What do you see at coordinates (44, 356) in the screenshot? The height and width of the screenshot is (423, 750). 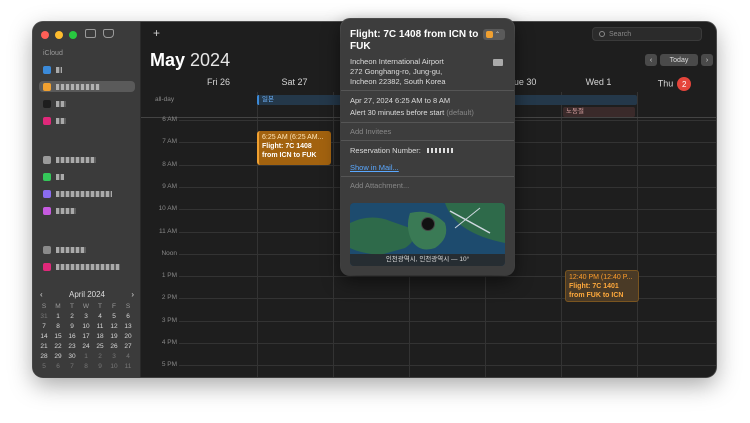 I see `mini-day: 28` at bounding box center [44, 356].